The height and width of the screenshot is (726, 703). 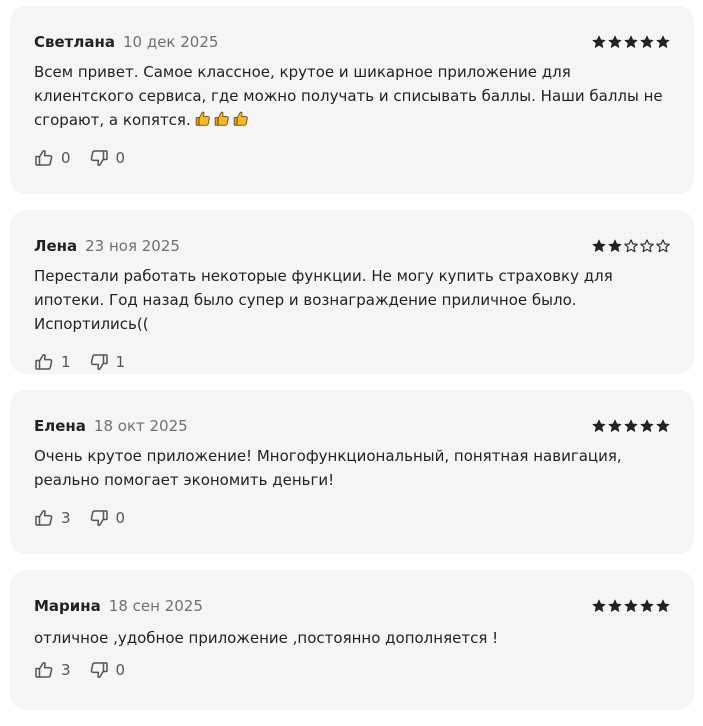 What do you see at coordinates (352, 42) in the screenshot?
I see `review-header: Светлана 10 дек 2025` at bounding box center [352, 42].